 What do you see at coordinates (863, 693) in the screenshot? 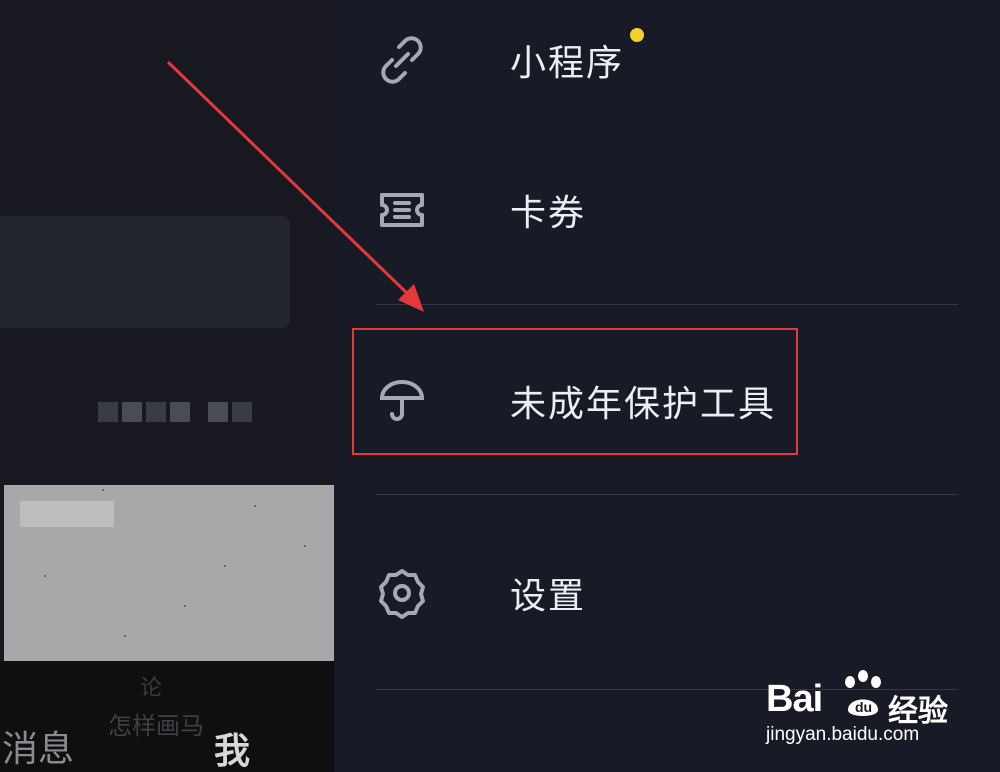
I see `paw-icon: du` at bounding box center [863, 693].